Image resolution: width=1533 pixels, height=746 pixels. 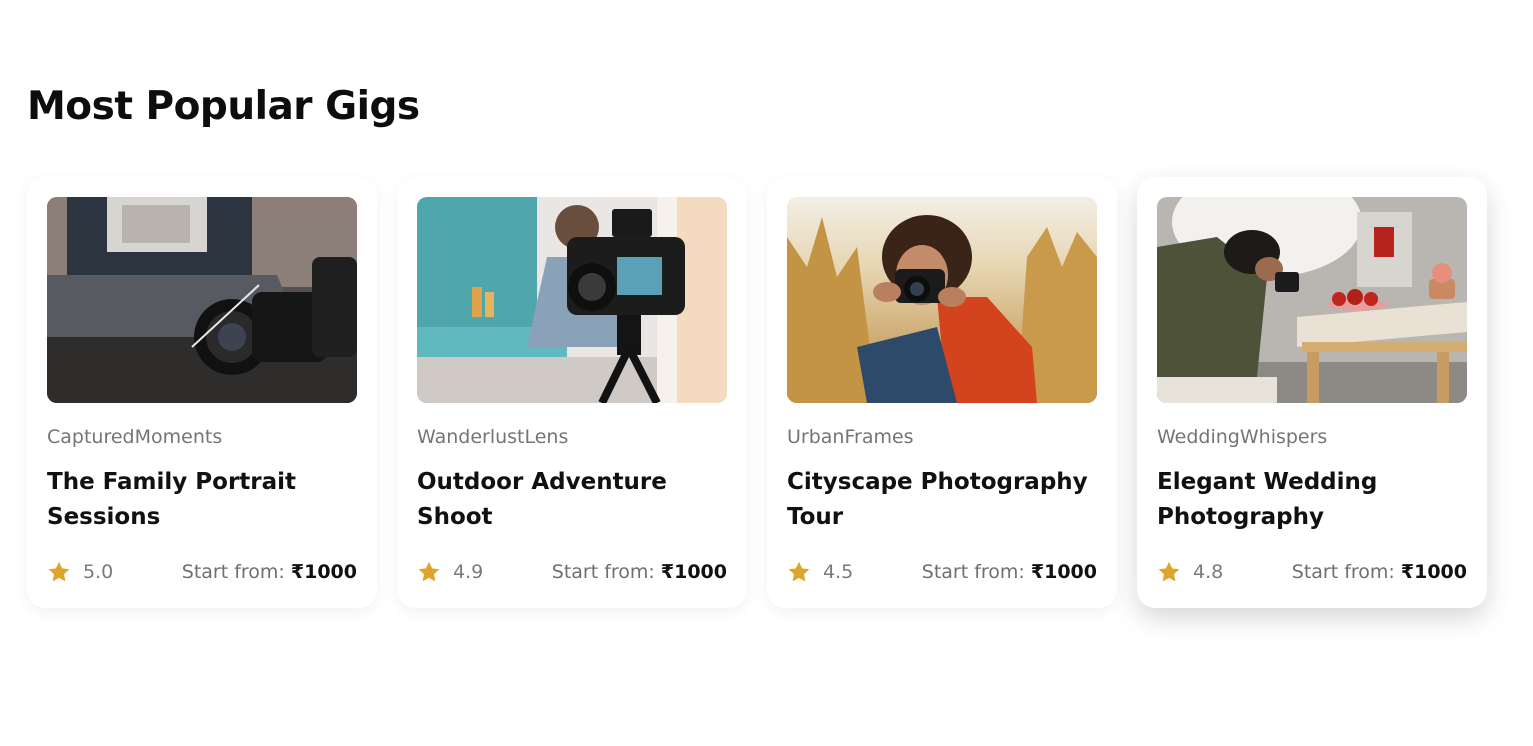 I want to click on gig-meta: 4.8 Start from: ₹1000, so click(x=1312, y=572).